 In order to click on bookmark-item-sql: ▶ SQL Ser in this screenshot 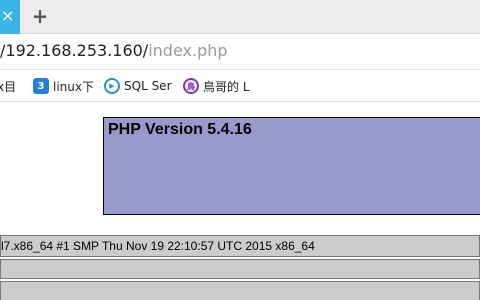, I will do `click(138, 86)`.